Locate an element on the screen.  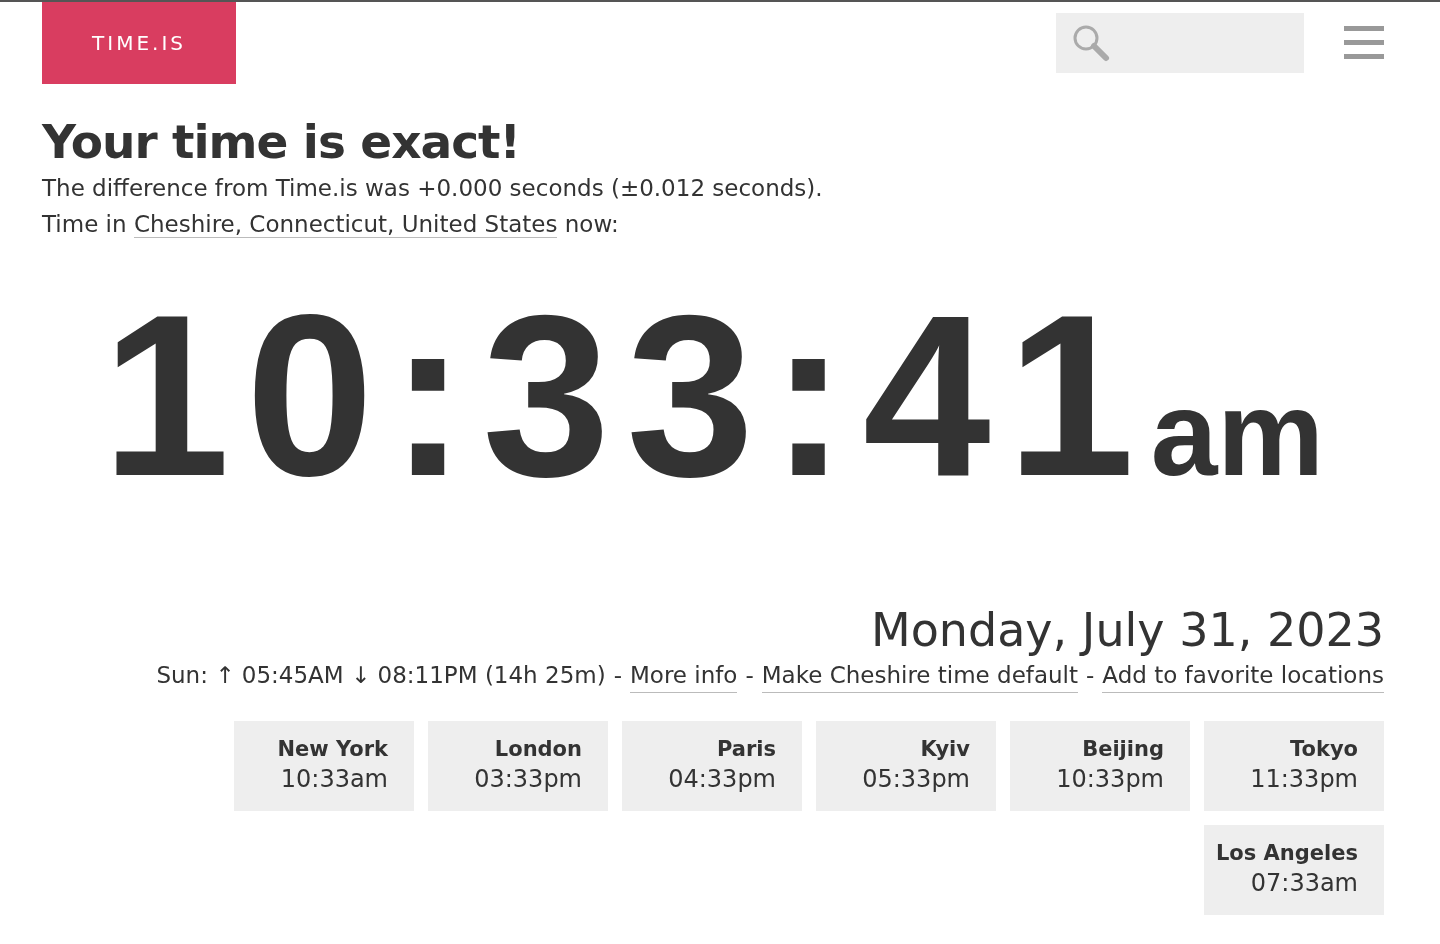
city-card: Los Angeles 07:33am is located at coordinates (1294, 870).